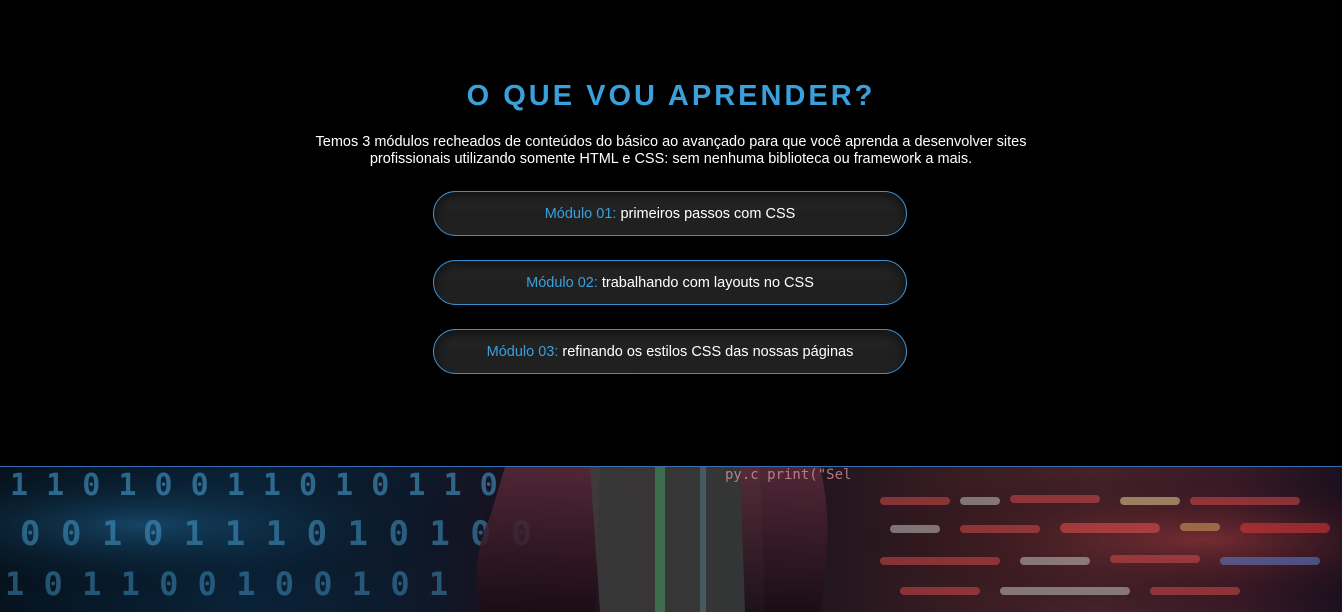 The width and height of the screenshot is (1342, 612). What do you see at coordinates (226, 584) in the screenshot?
I see `binary-row: 1 0 1 1 0 0 1 0 0 1 0 1` at bounding box center [226, 584].